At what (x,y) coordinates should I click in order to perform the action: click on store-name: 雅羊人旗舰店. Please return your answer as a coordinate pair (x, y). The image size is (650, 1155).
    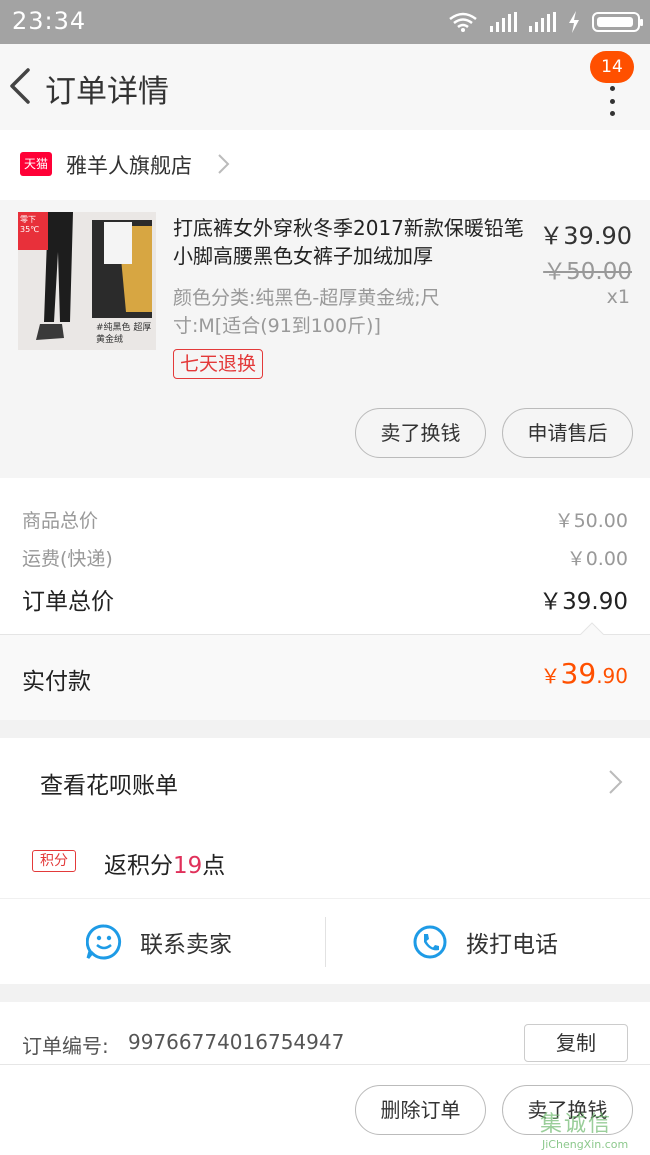
    Looking at the image, I should click on (129, 166).